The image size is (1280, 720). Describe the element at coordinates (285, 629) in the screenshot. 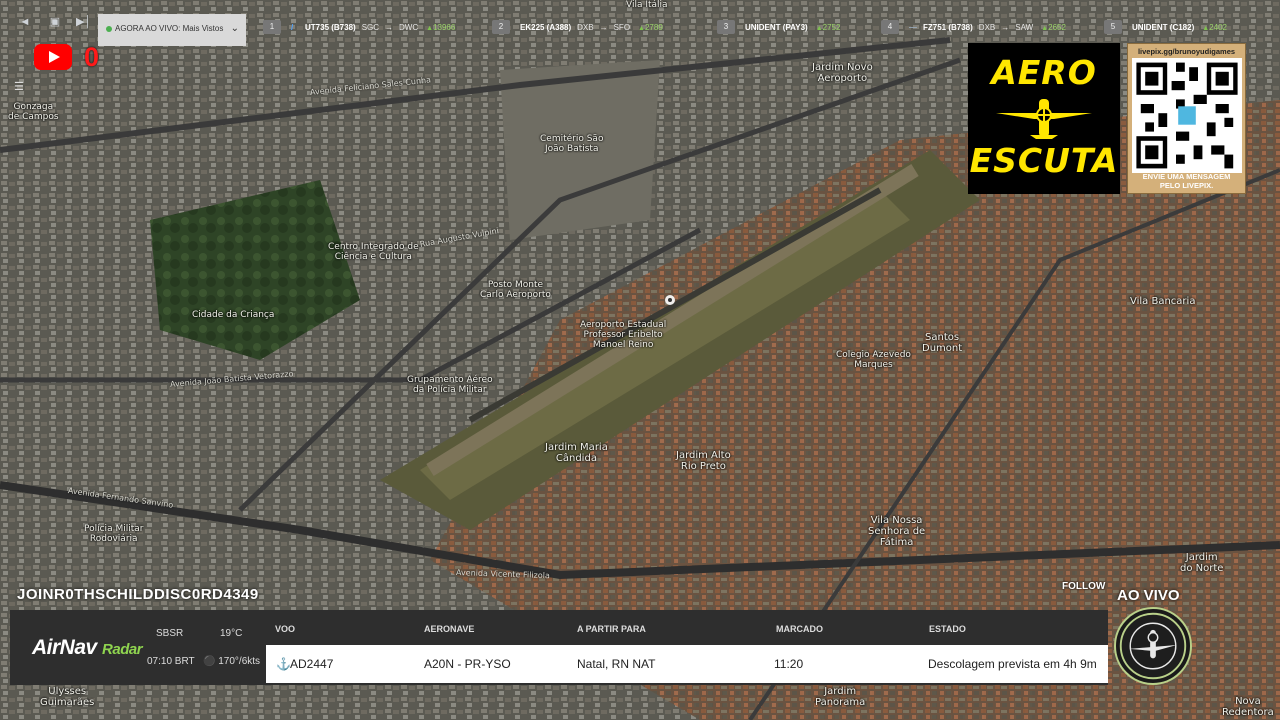

I see `column-header-voo: VOO` at that location.